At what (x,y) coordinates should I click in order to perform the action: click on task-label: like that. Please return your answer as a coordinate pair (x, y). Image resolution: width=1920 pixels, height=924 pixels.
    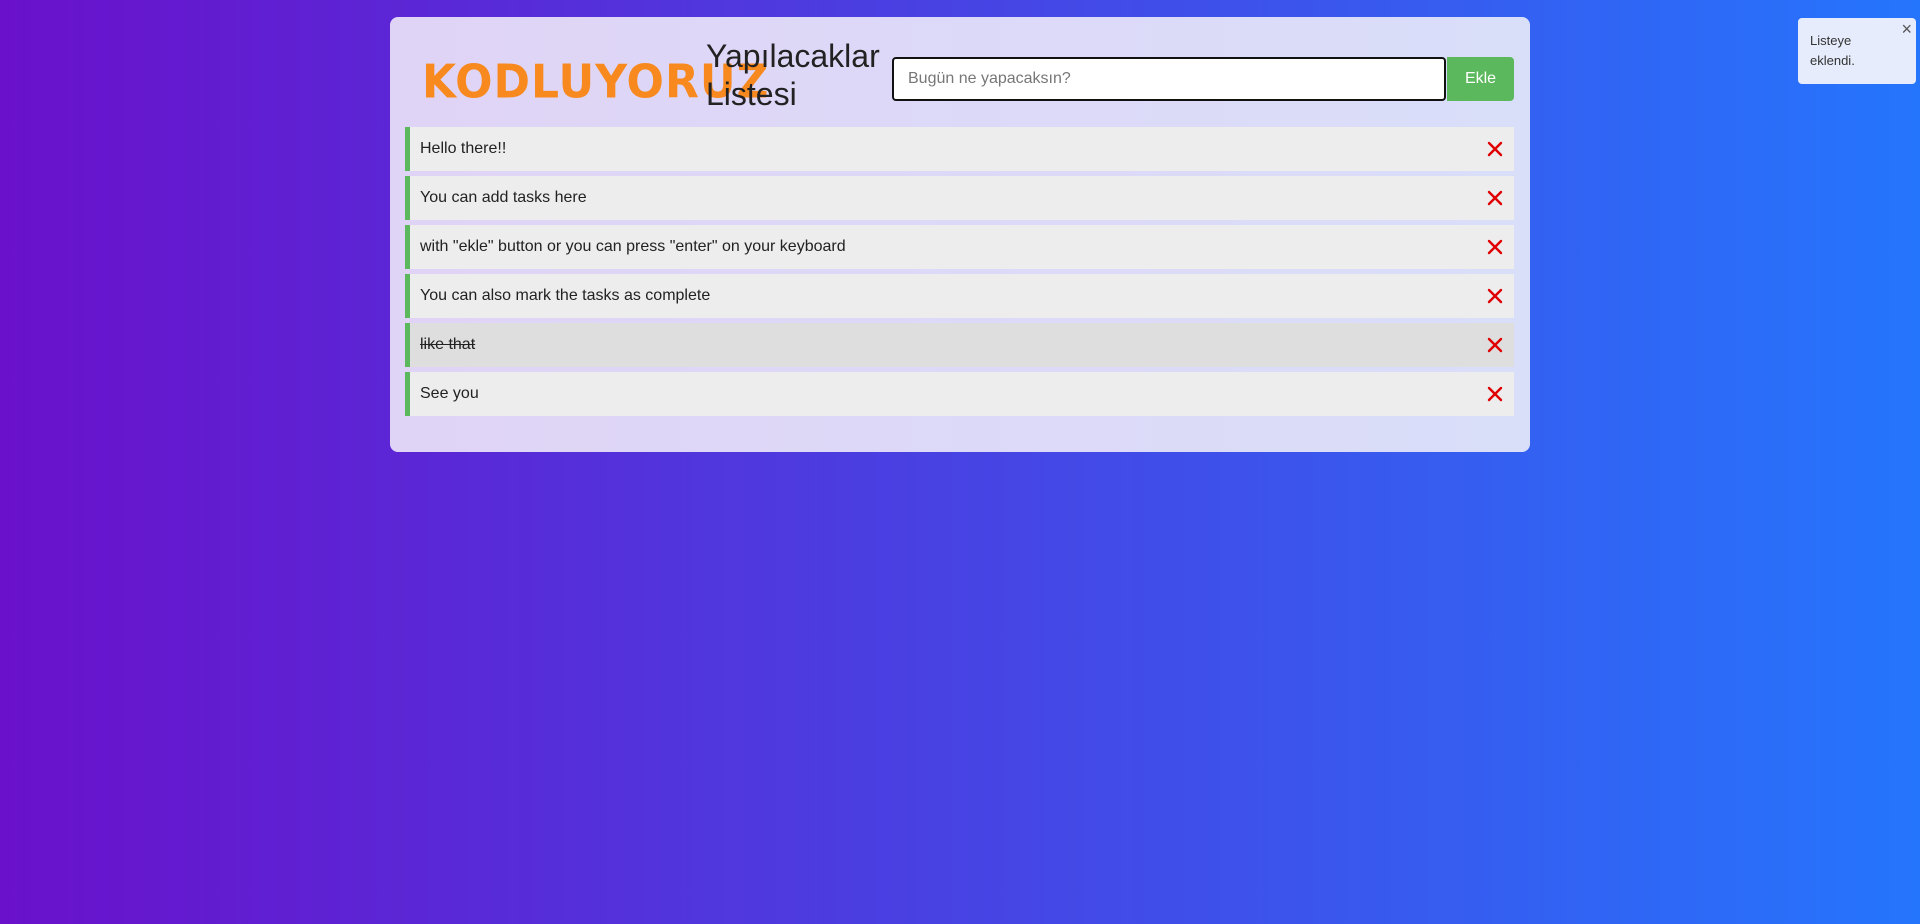
    Looking at the image, I should click on (448, 344).